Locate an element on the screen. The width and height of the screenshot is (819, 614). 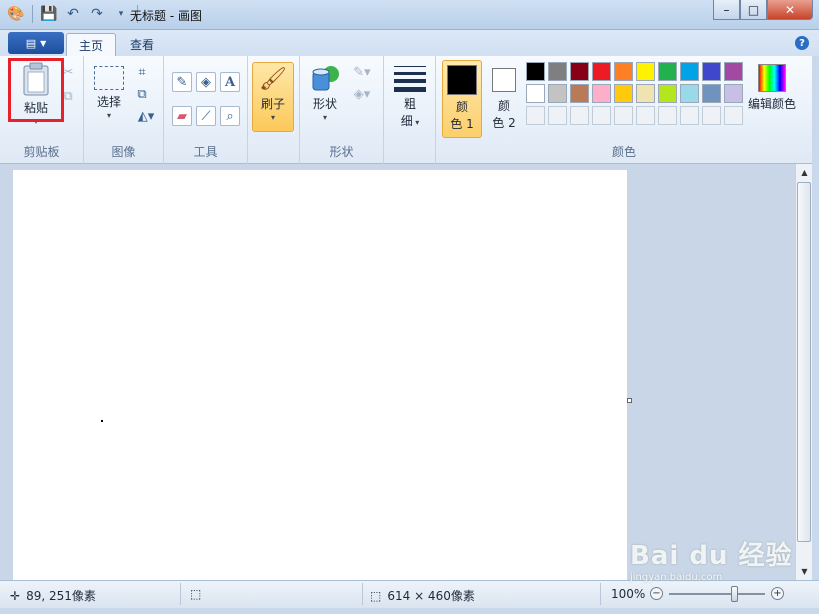
window-controls: – □ ✕ is located at coordinates (763, 10).